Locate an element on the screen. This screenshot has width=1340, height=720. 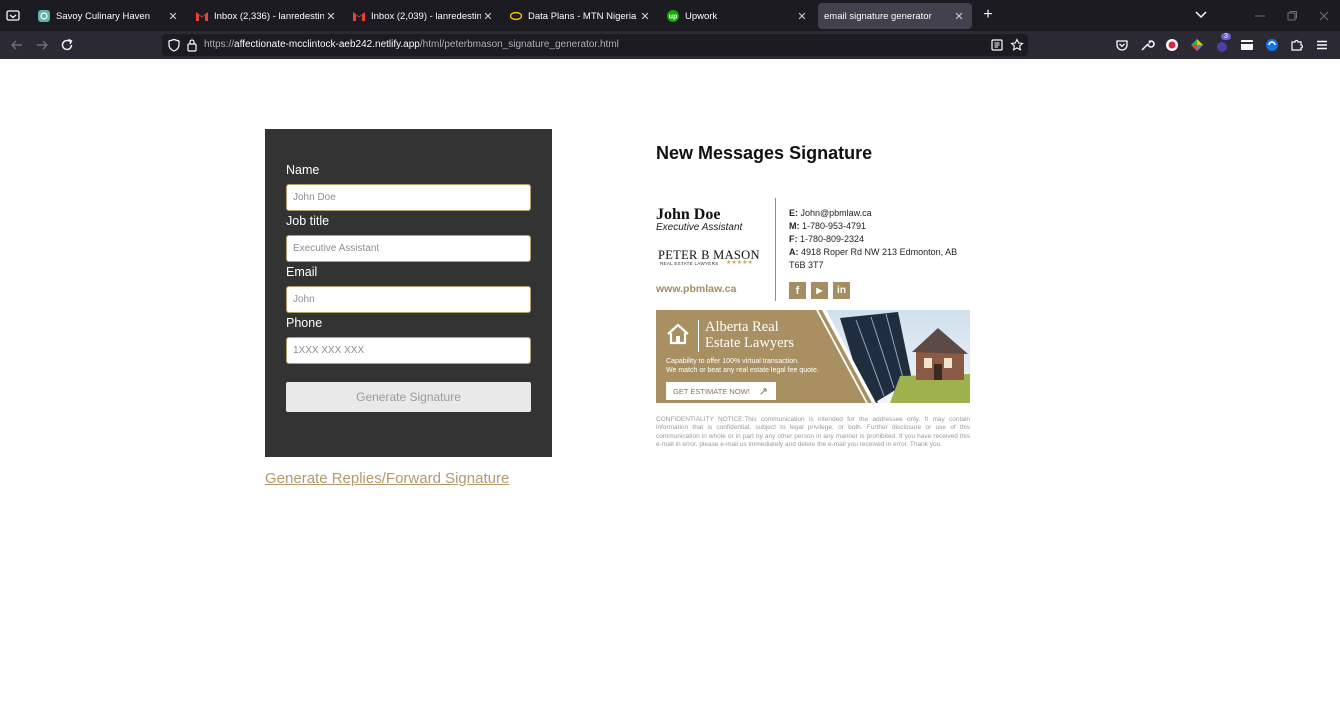
name-input is located at coordinates (408, 197).